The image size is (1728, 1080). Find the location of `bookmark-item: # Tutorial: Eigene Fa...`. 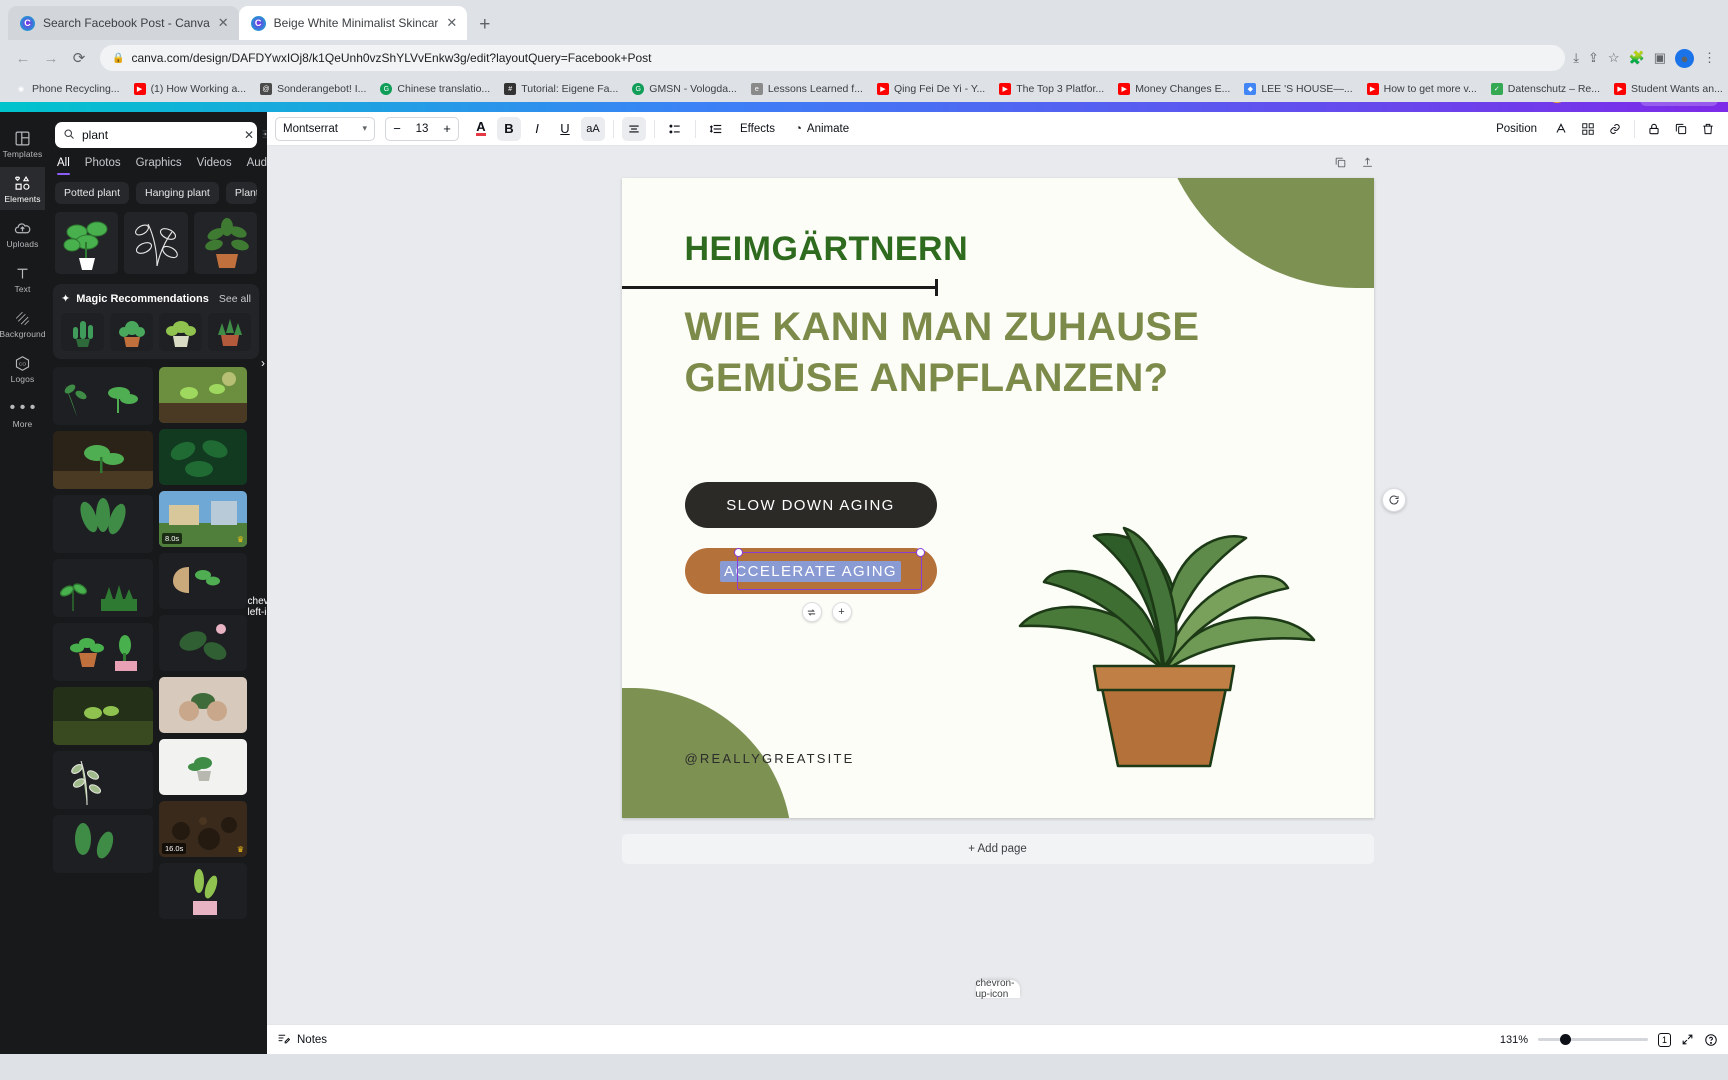

bookmark-item: # Tutorial: Eigene Fa... is located at coordinates (561, 89).